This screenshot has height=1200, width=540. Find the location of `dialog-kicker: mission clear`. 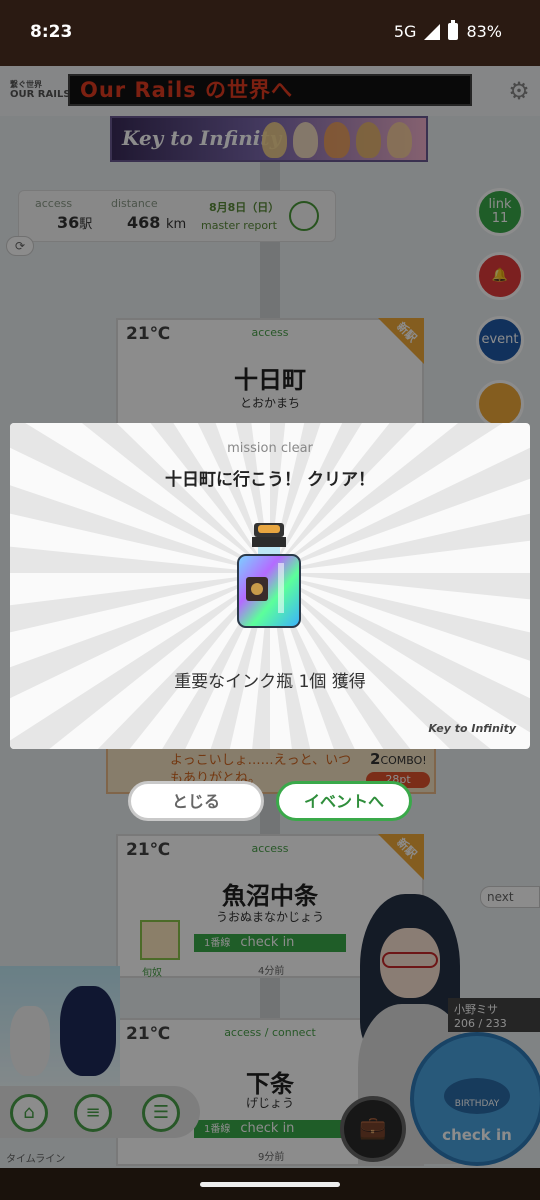

dialog-kicker: mission clear is located at coordinates (270, 448).